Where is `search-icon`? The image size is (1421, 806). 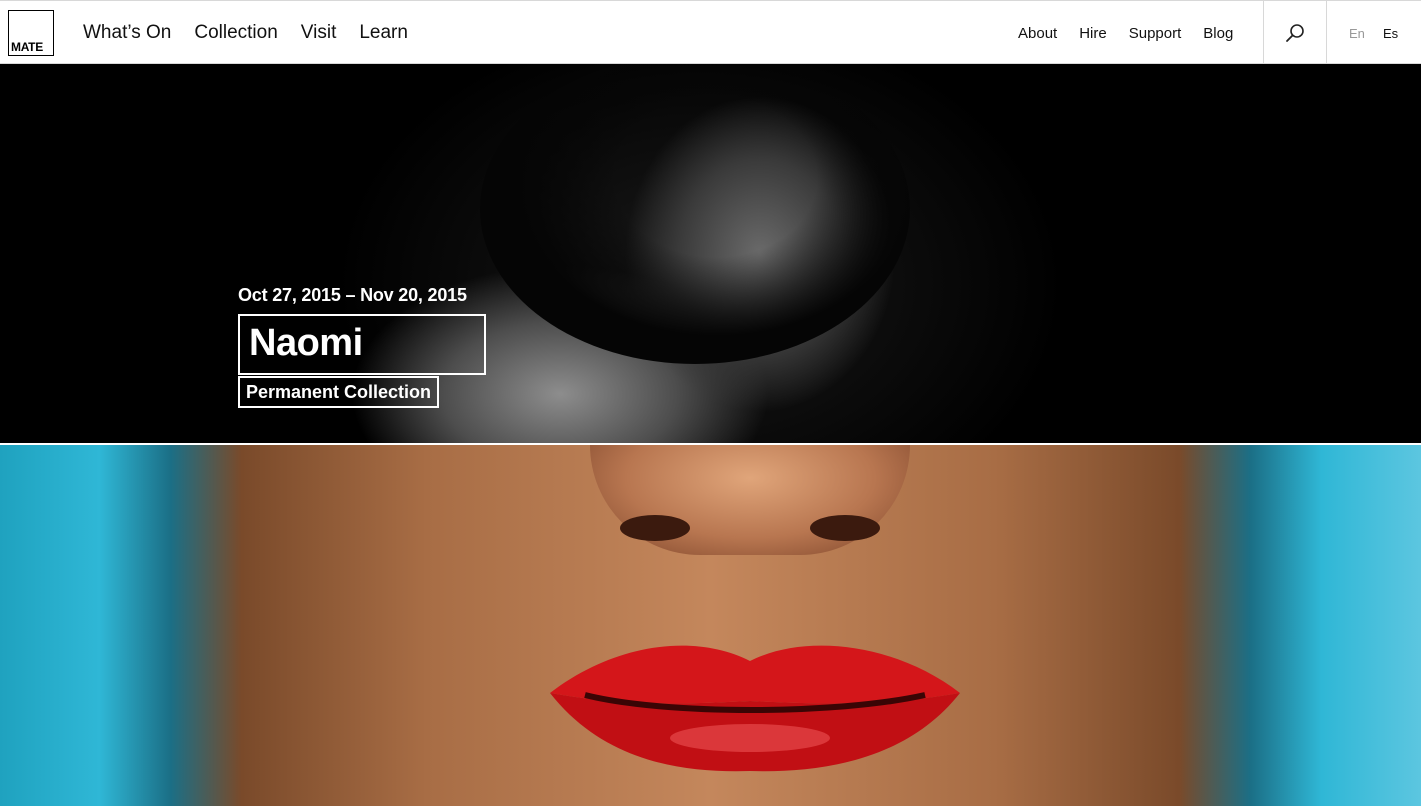 search-icon is located at coordinates (1295, 32).